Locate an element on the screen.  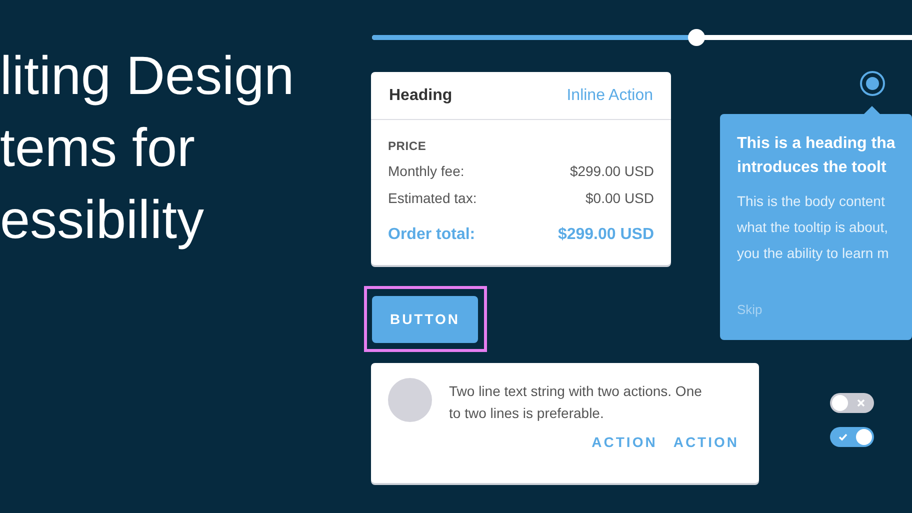
price-value: $0.00 USD is located at coordinates (620, 198).